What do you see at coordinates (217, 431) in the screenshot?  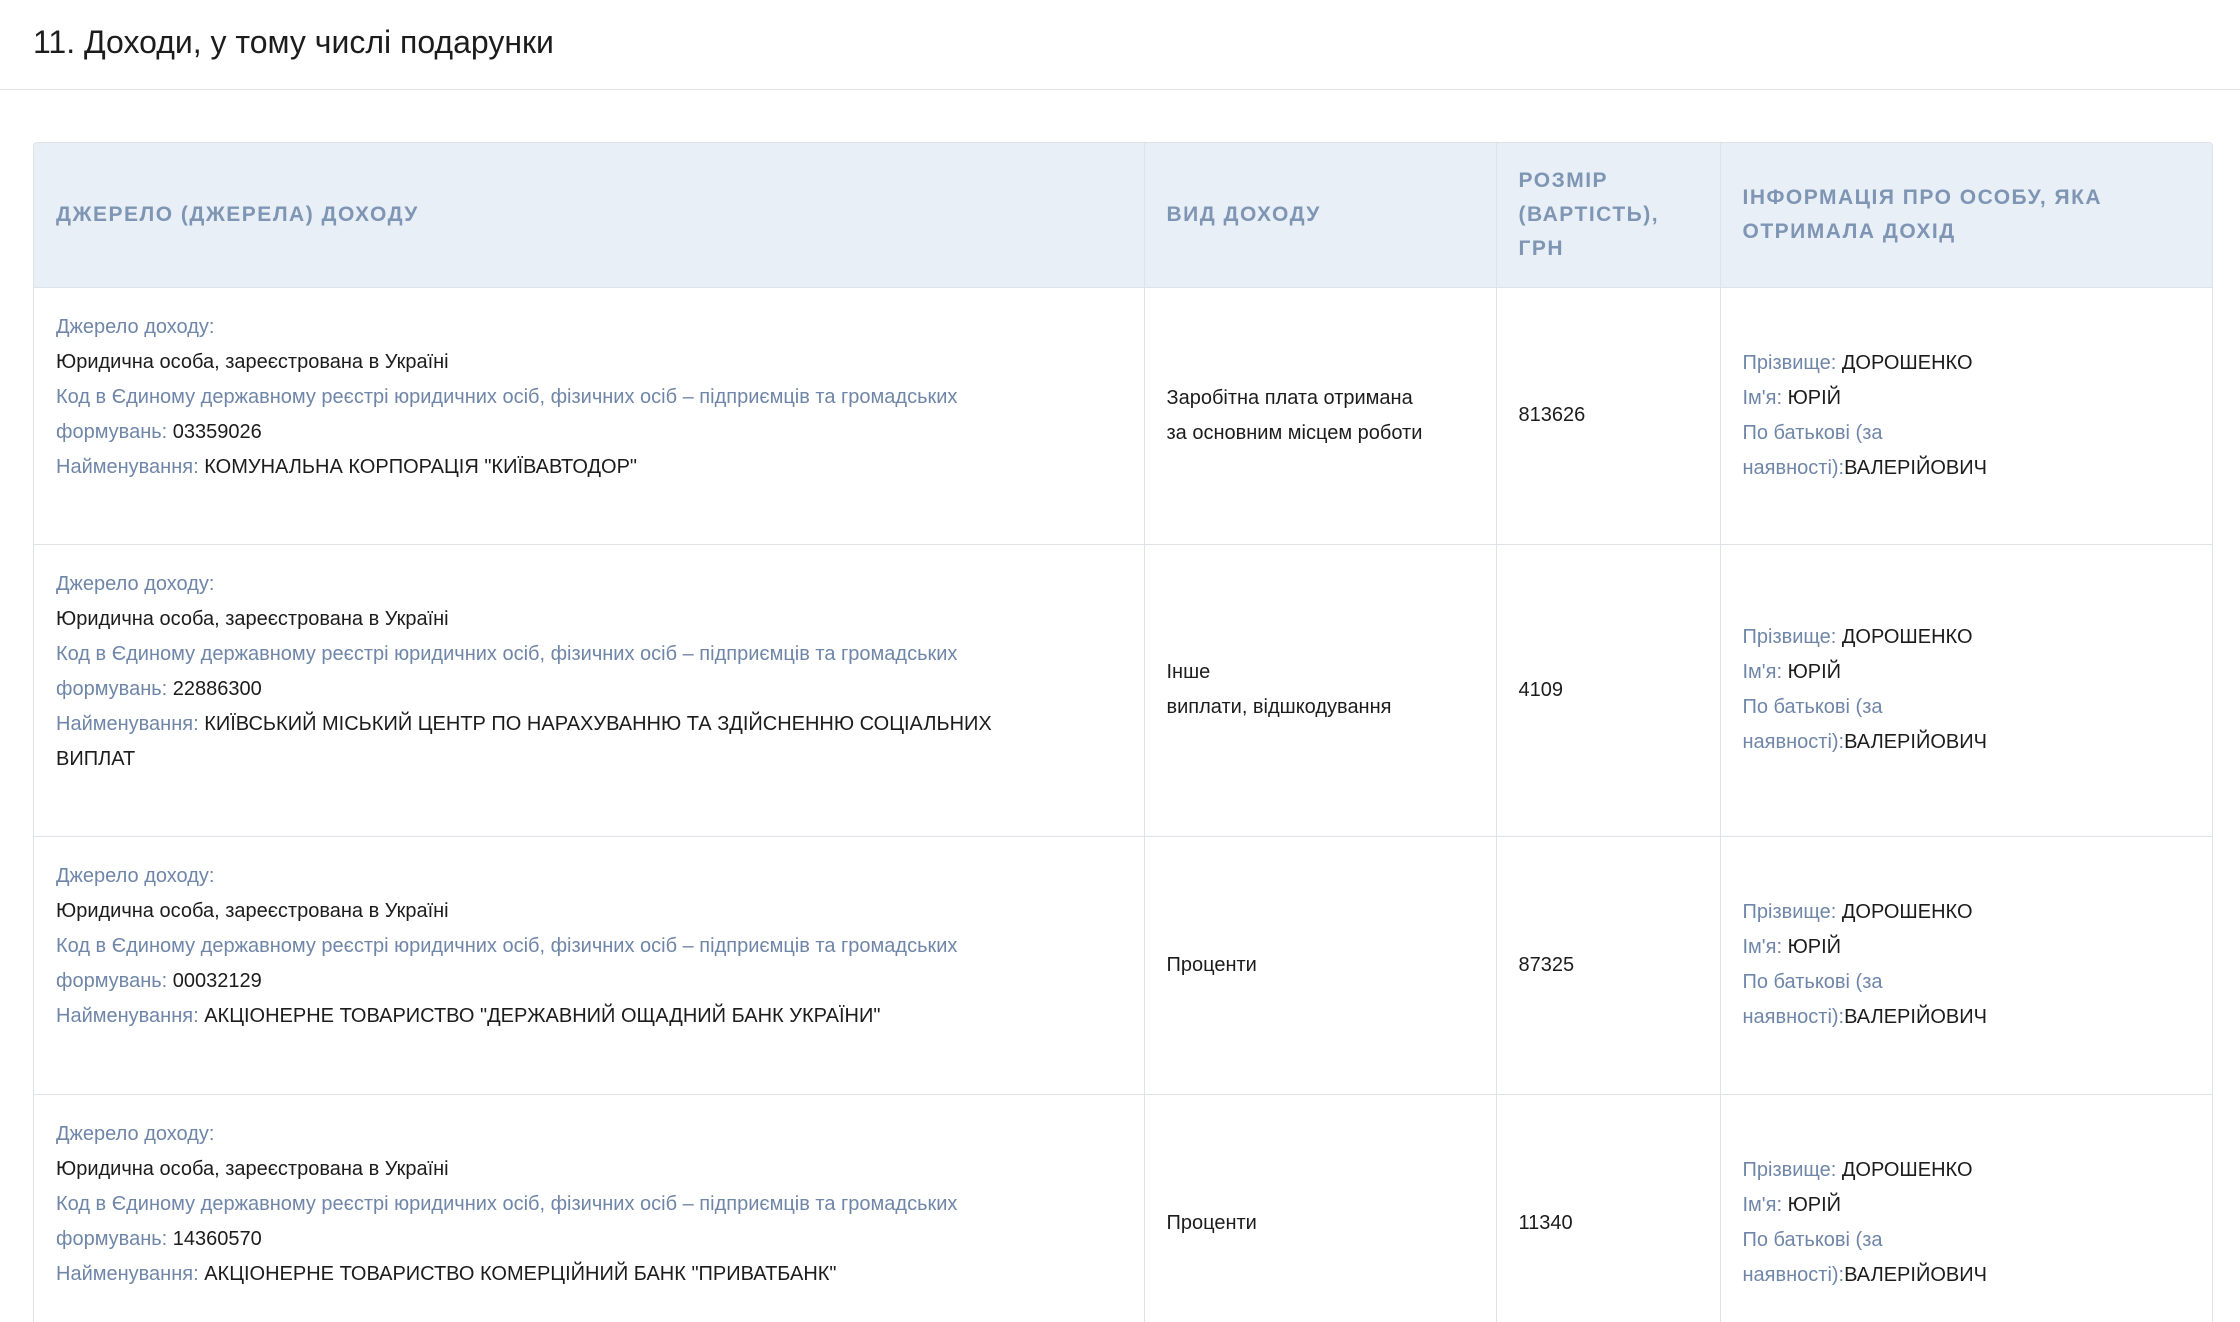 I see `registry-code: 03359026` at bounding box center [217, 431].